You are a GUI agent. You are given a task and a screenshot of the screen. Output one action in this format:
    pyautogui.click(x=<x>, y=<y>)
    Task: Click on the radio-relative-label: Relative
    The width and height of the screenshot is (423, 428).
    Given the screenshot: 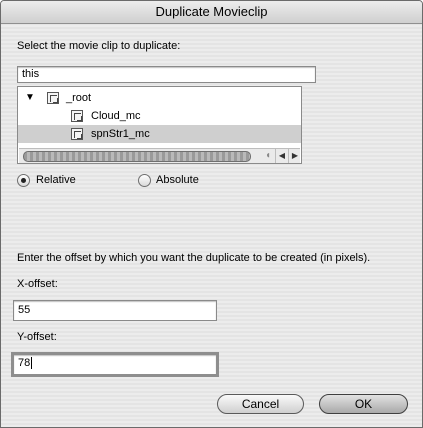 What is the action you would take?
    pyautogui.click(x=56, y=180)
    